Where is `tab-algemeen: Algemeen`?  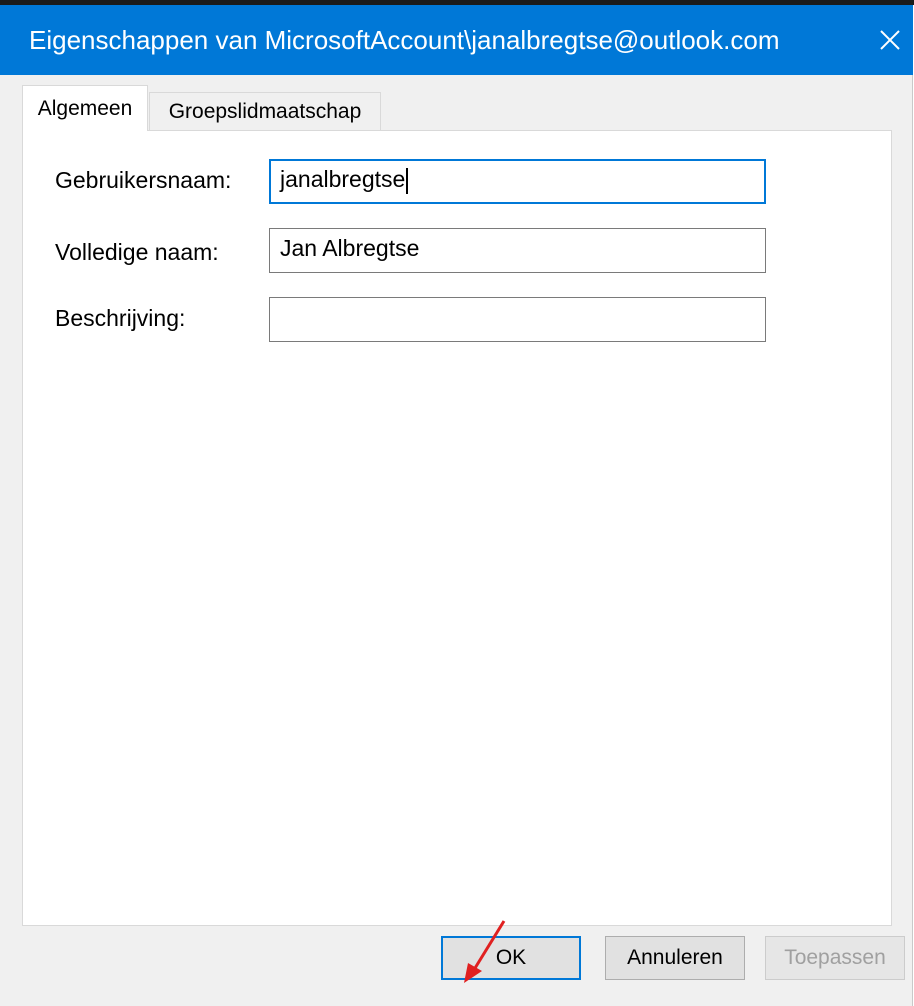 tab-algemeen: Algemeen is located at coordinates (85, 108).